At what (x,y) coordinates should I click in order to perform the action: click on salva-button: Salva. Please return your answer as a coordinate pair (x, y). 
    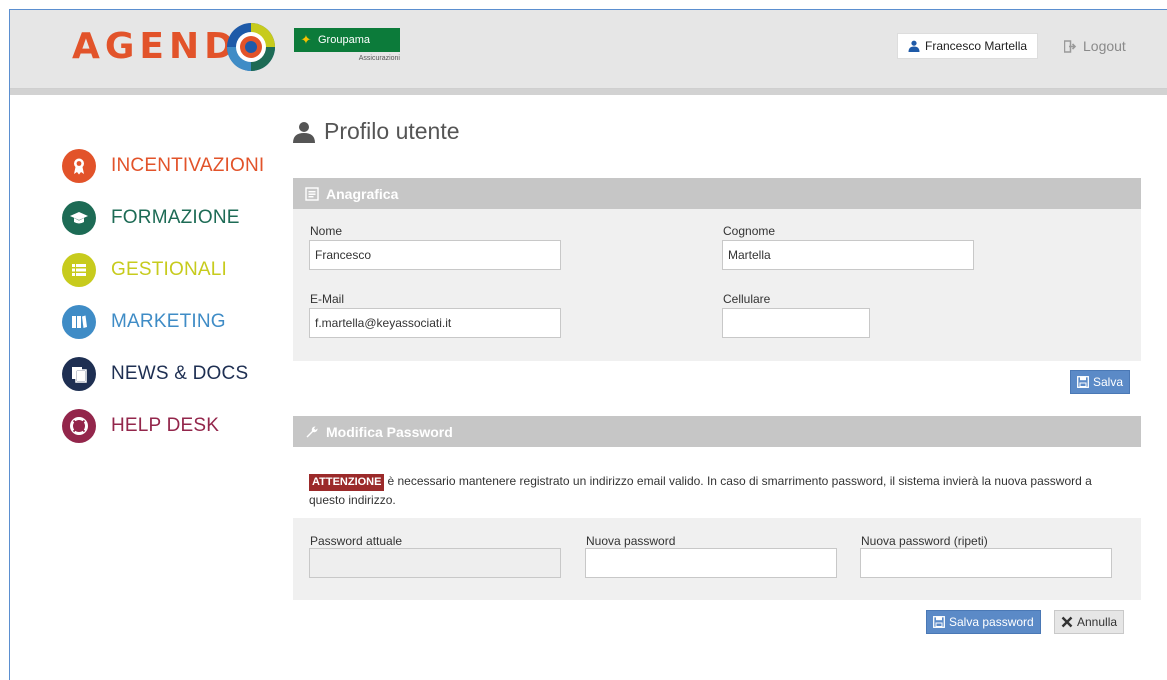
    Looking at the image, I should click on (1100, 382).